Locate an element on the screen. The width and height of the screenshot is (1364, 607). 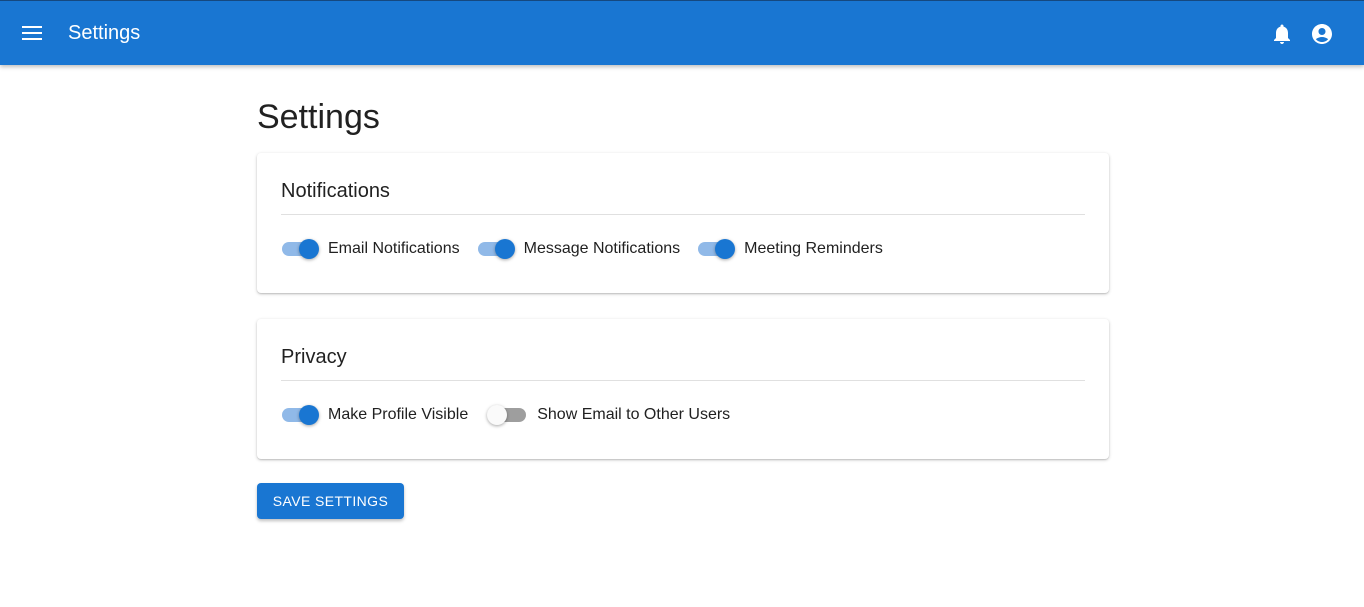
message-notifications-switch is located at coordinates (496, 249).